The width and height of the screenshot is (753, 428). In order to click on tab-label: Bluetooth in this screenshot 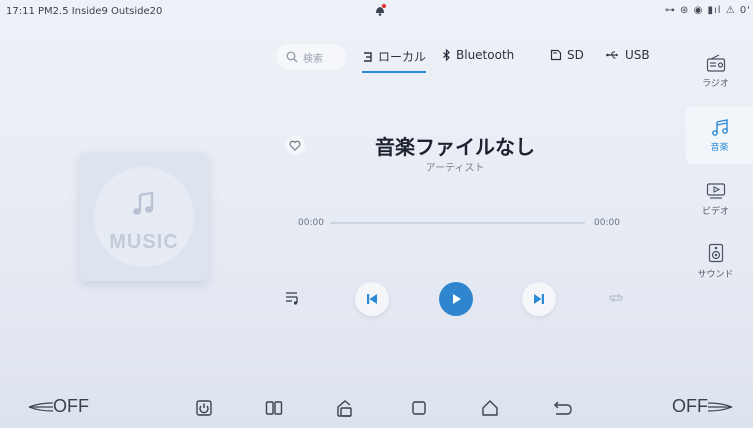, I will do `click(485, 55)`.